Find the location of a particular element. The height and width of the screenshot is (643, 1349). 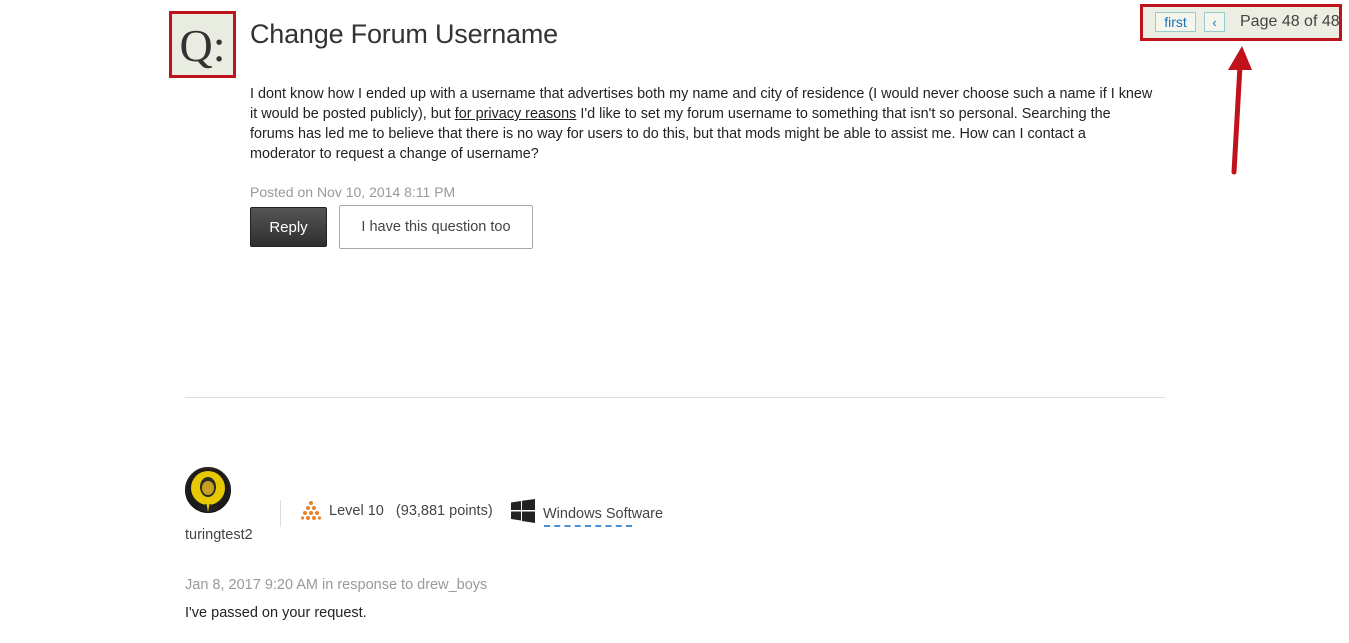

posted-date: Posted on Nov 10, 2014 8:11 PM is located at coordinates (353, 192).